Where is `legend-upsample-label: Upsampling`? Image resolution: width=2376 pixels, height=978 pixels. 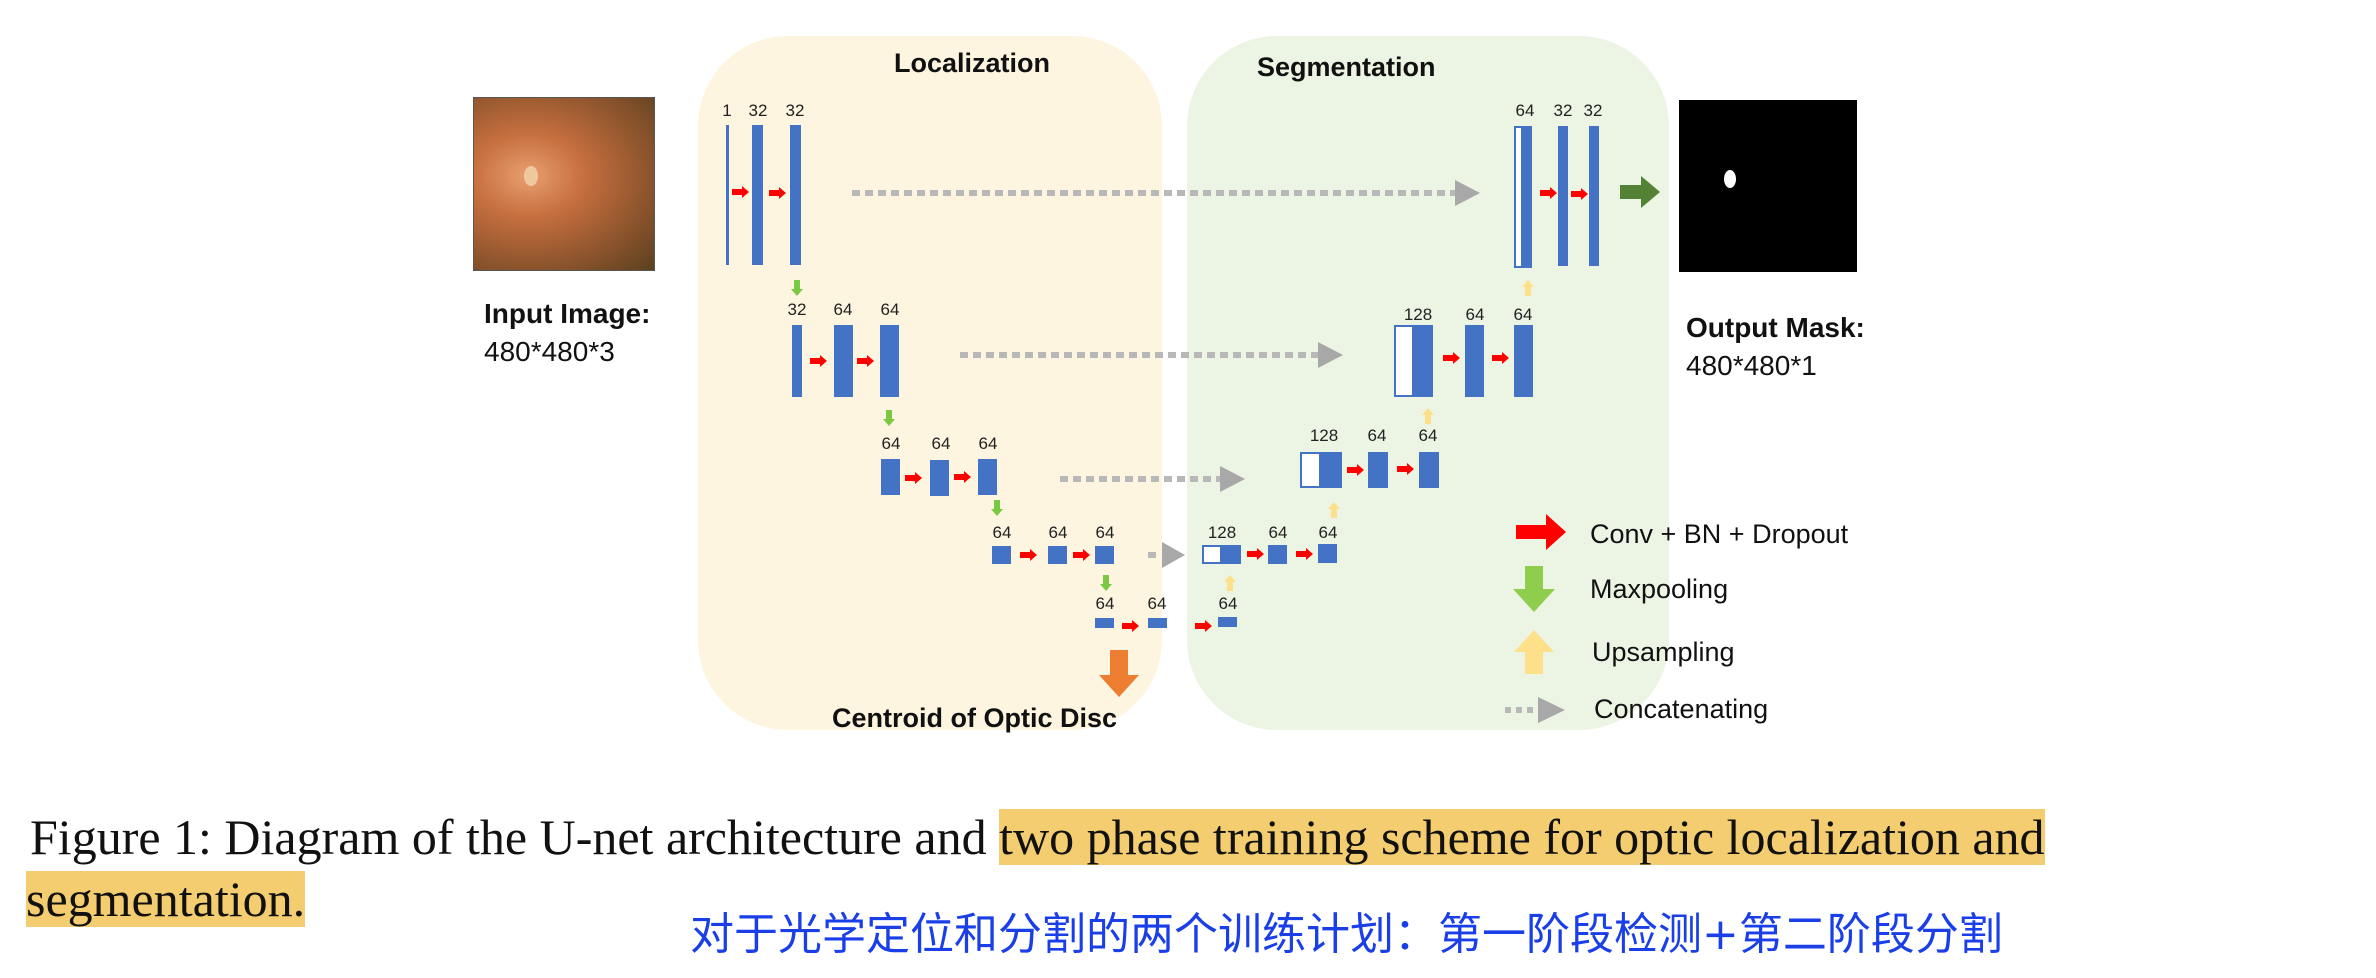
legend-upsample-label: Upsampling is located at coordinates (1663, 652).